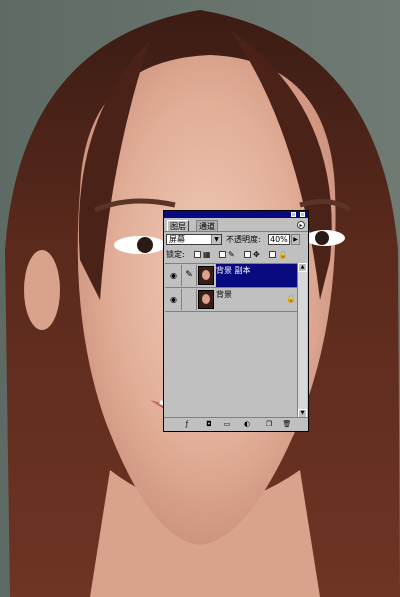 The width and height of the screenshot is (400, 597). I want to click on panel-titlebar, so click(236, 214).